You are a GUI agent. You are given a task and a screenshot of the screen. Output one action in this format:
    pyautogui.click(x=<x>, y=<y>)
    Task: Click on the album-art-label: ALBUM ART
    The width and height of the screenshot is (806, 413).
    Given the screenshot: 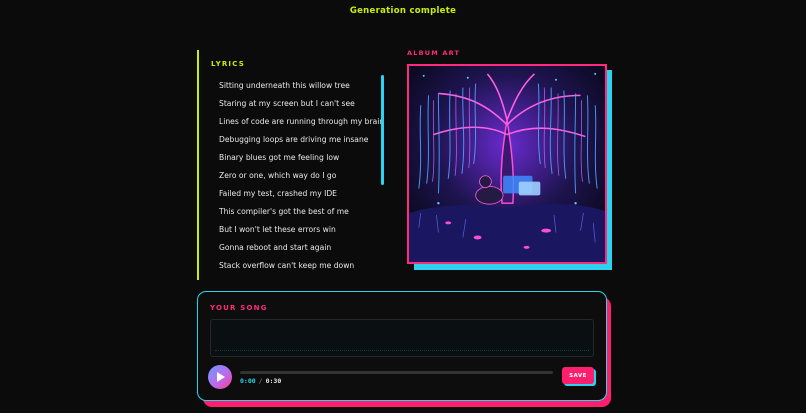 What is the action you would take?
    pyautogui.click(x=434, y=53)
    